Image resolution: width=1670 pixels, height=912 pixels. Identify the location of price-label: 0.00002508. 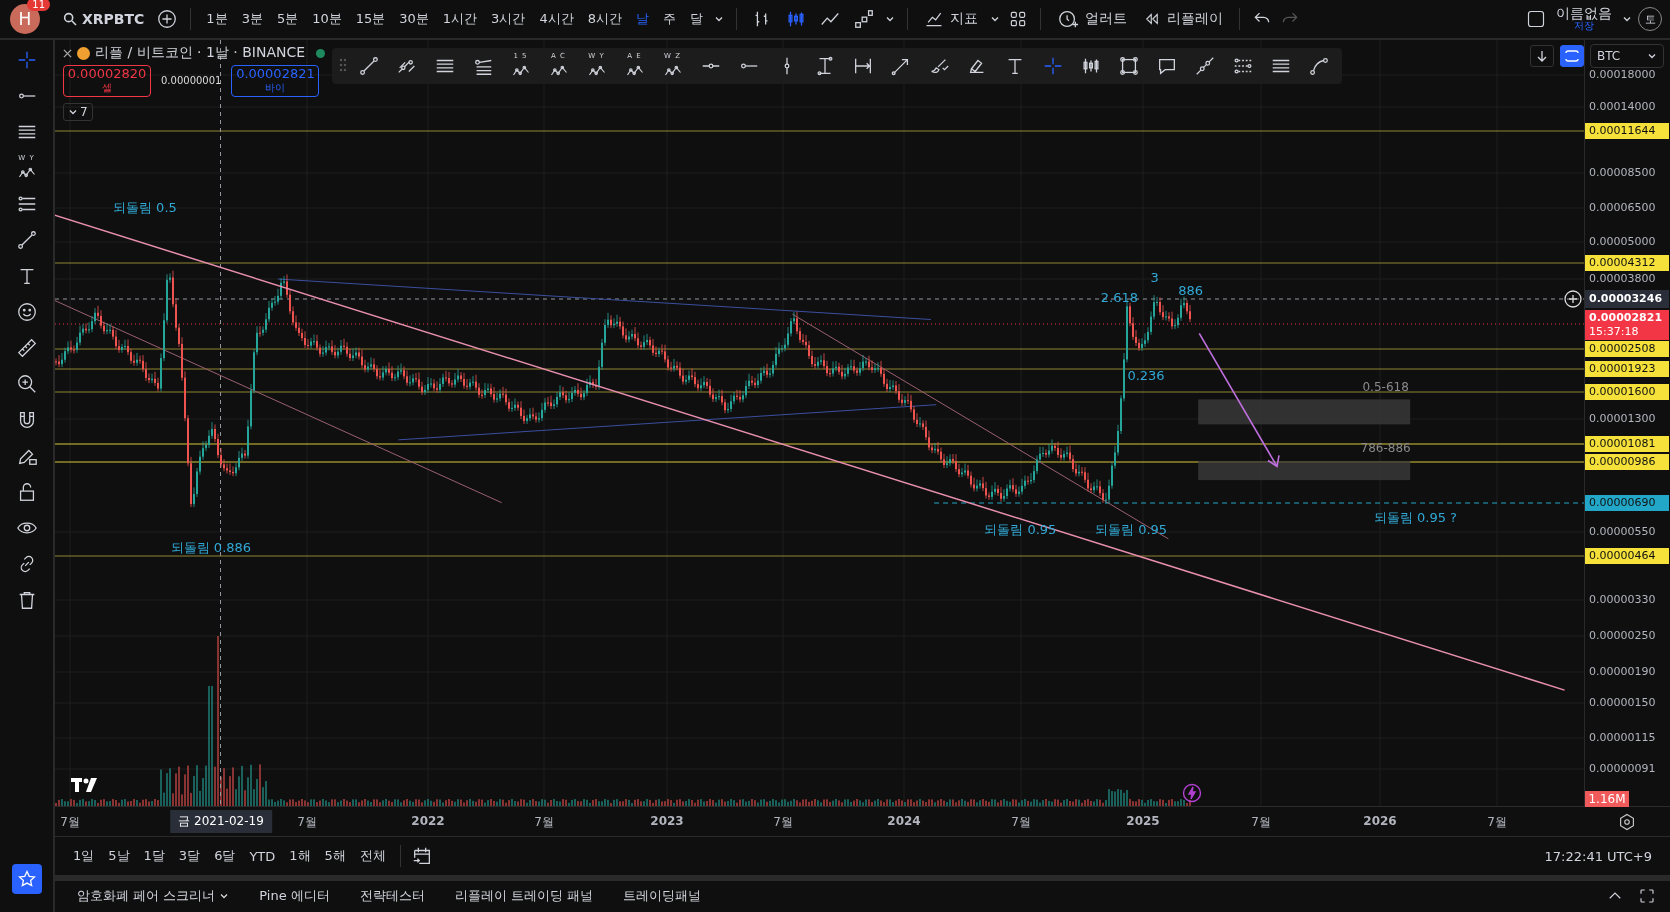
(1627, 349).